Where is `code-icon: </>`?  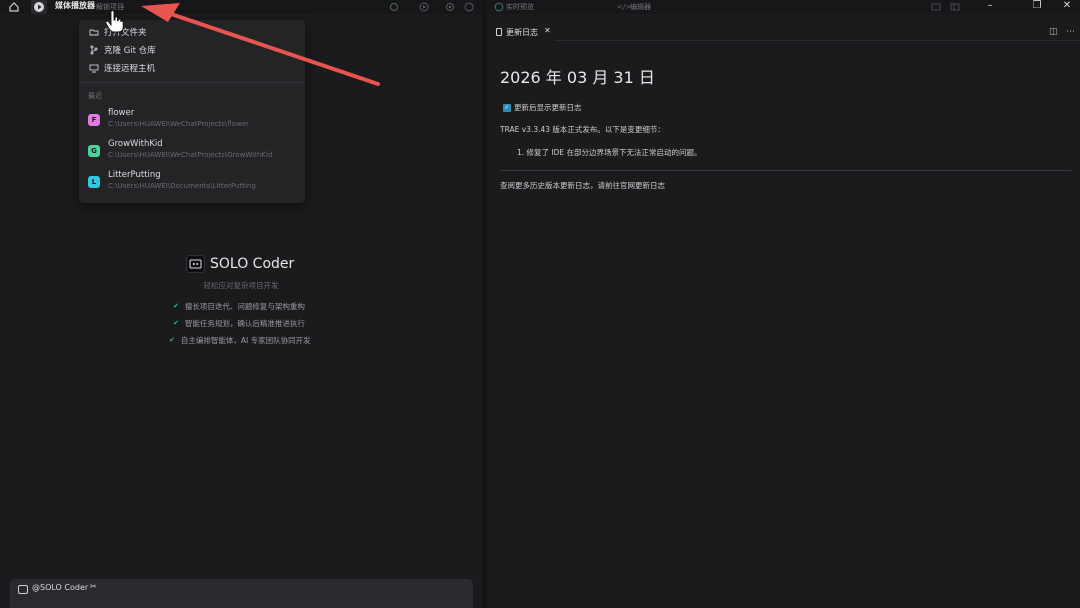 code-icon: </> is located at coordinates (624, 7).